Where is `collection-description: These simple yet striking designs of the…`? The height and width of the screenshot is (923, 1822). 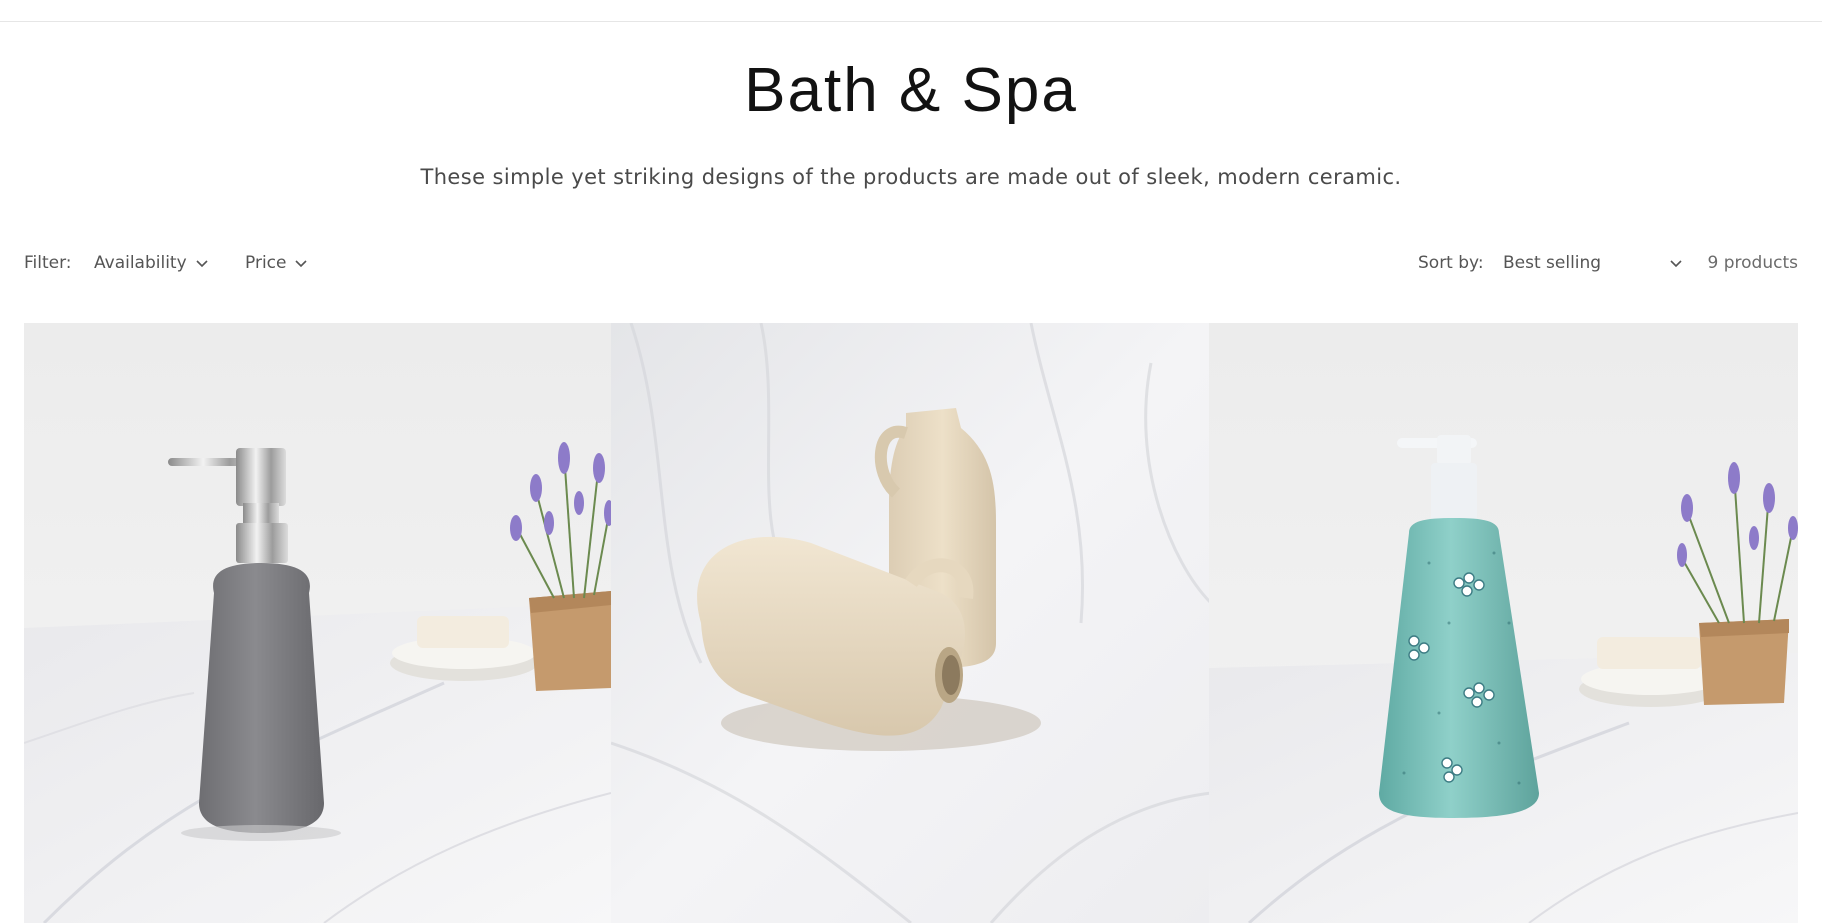
collection-description: These simple yet striking designs of the… is located at coordinates (911, 177).